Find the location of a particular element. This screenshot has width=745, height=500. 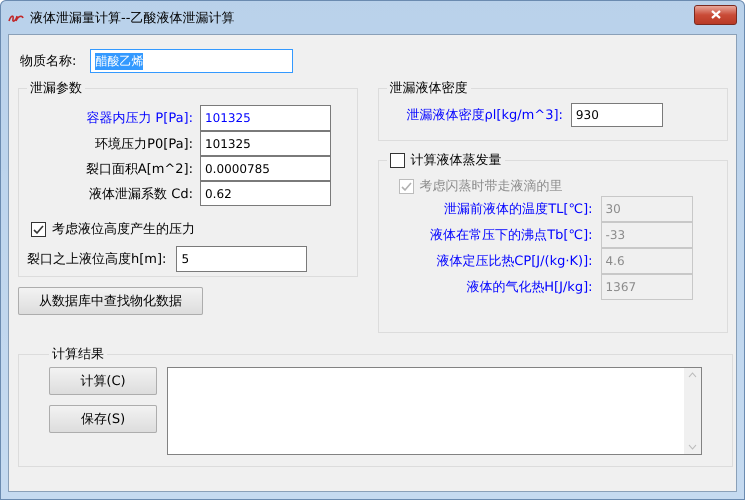

checkbox-label: 计算液体蒸发量 is located at coordinates (456, 160).